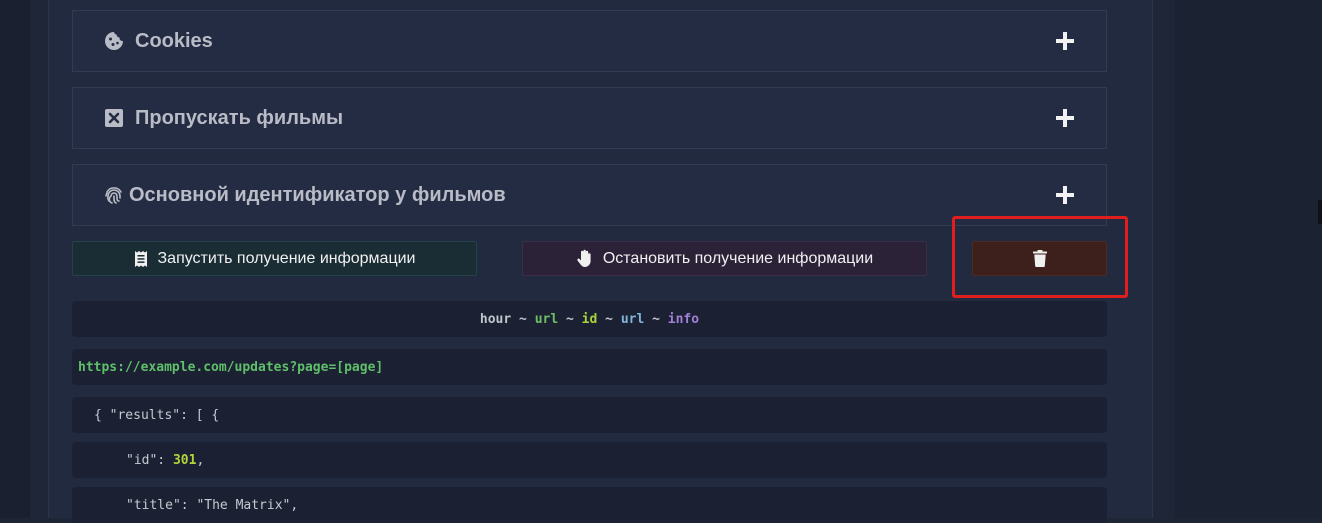 Image resolution: width=1322 pixels, height=523 pixels. I want to click on accordion-cookies: Cookies, so click(589, 41).